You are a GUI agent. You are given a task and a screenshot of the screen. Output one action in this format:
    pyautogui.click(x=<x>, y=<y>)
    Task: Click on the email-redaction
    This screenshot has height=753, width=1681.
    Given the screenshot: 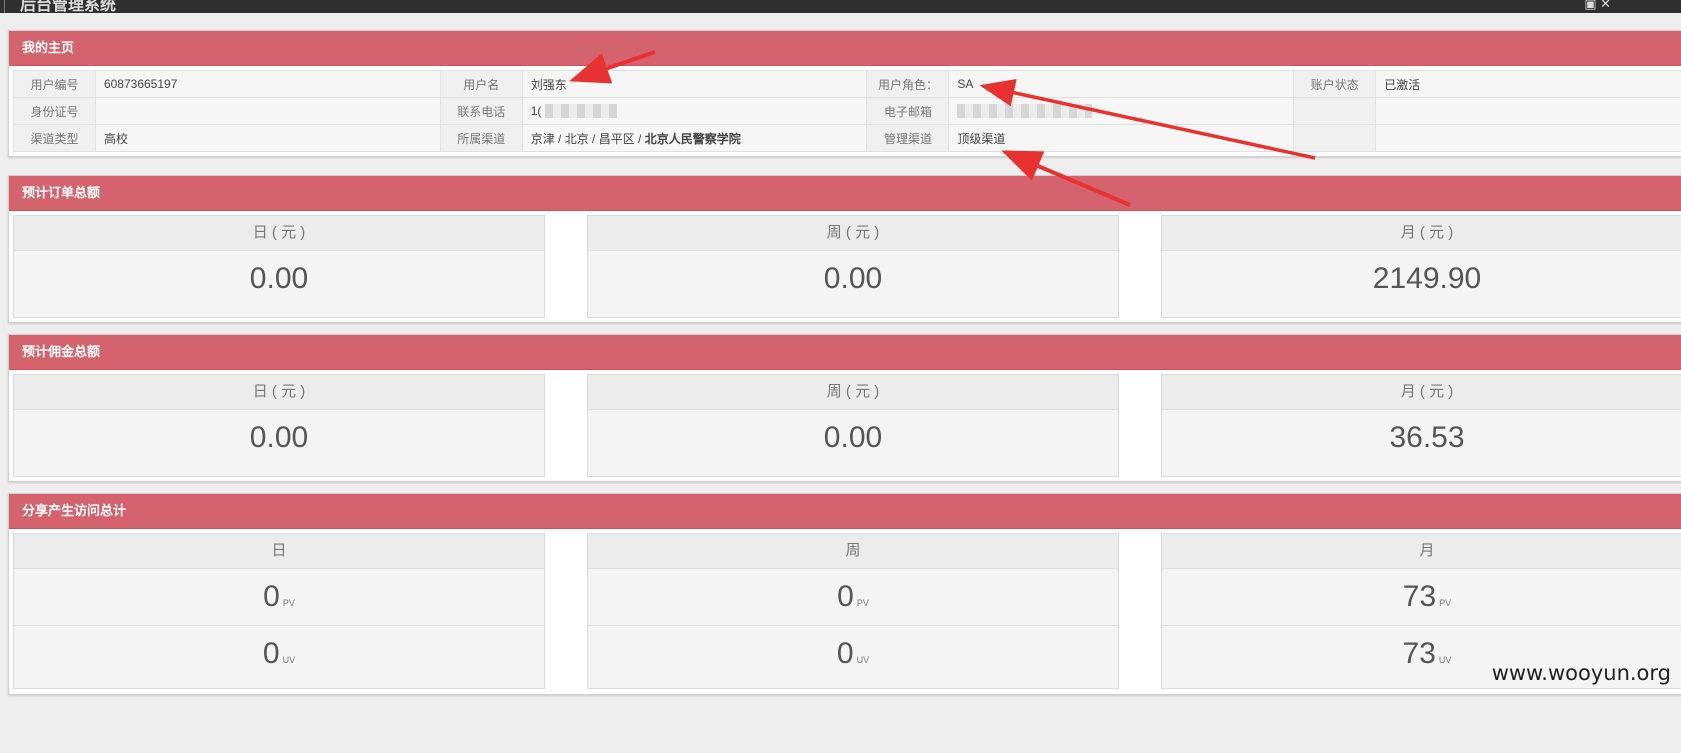 What is the action you would take?
    pyautogui.click(x=1025, y=111)
    